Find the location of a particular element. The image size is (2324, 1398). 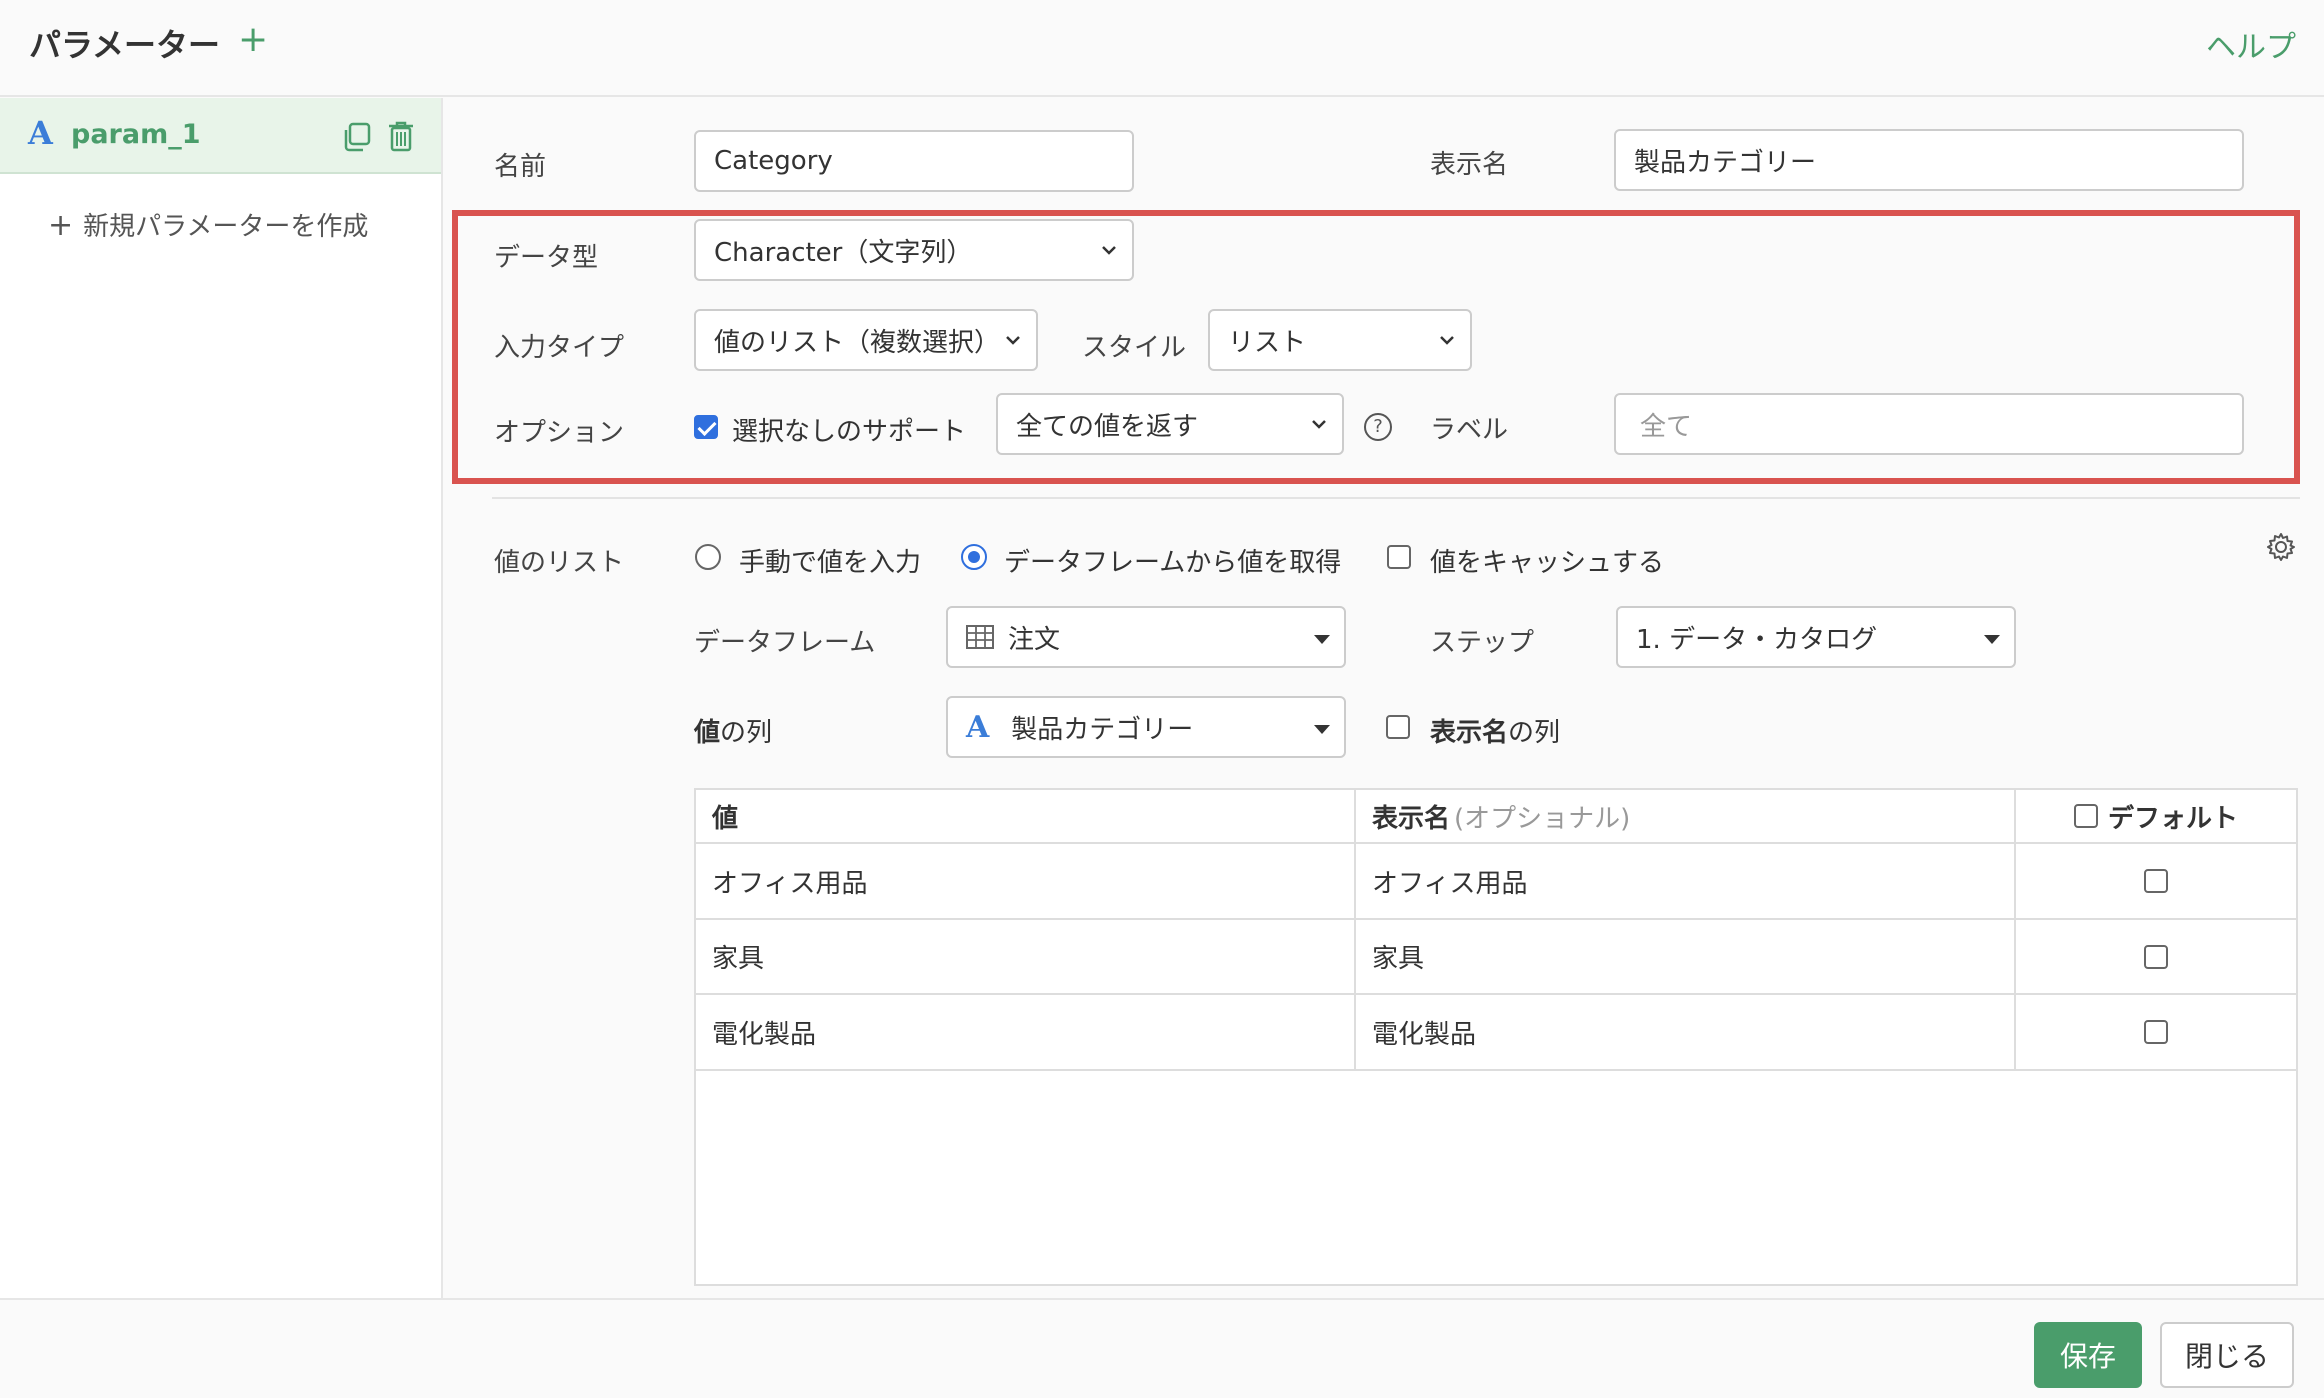

header-display-optional: (オプショナル) is located at coordinates (1542, 818).